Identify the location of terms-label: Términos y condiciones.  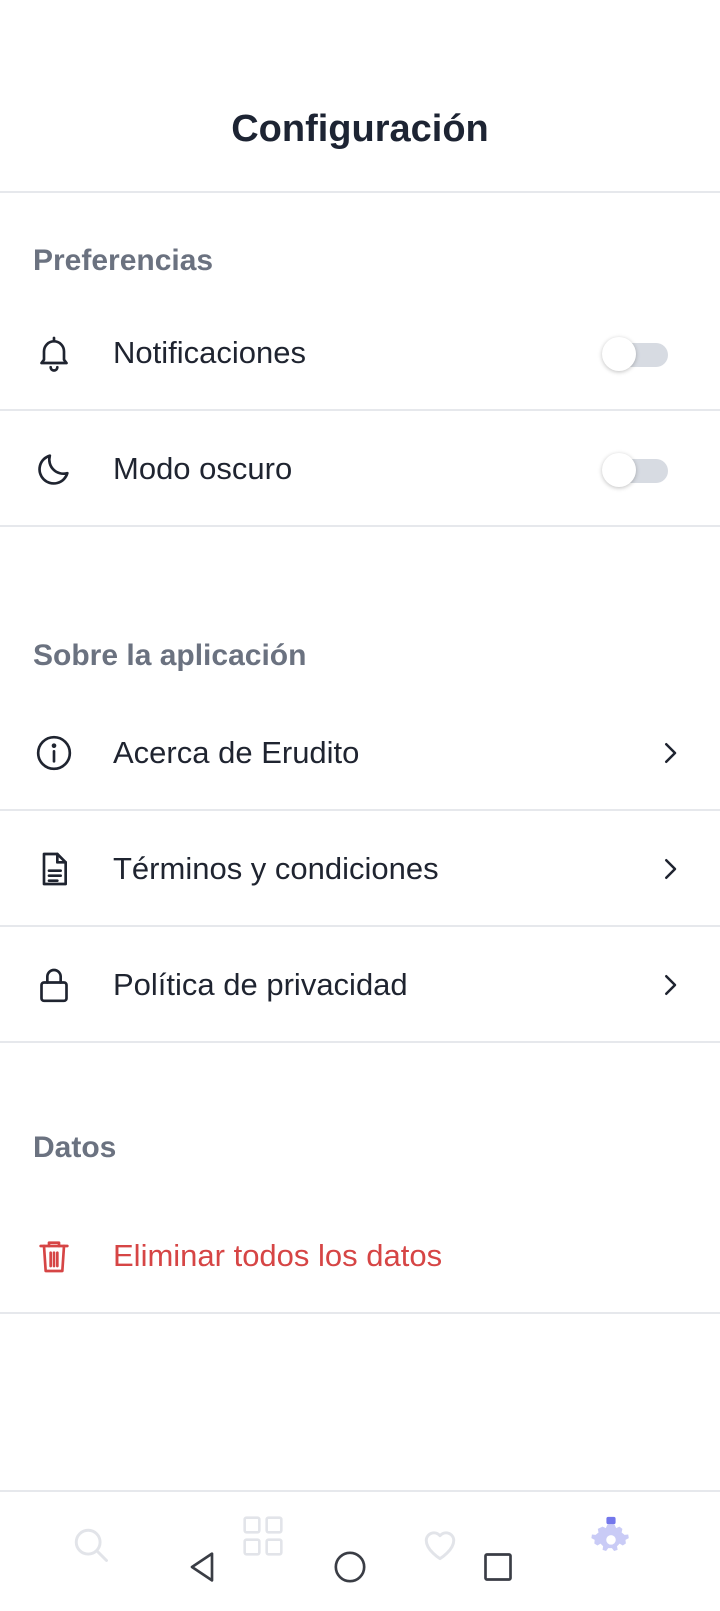
(276, 868).